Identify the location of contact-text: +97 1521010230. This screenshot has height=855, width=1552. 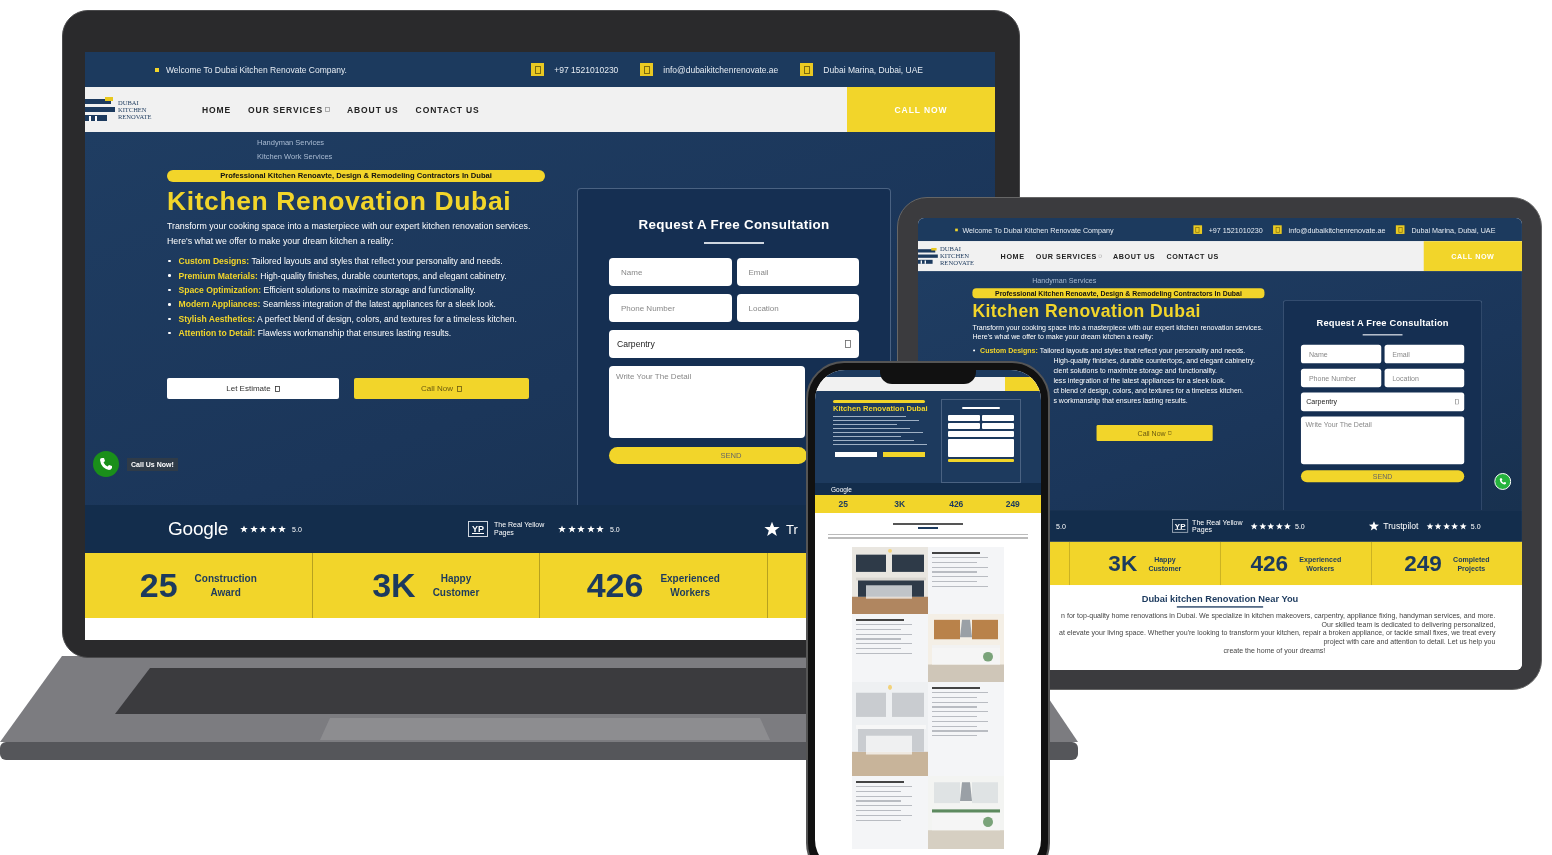
(586, 69).